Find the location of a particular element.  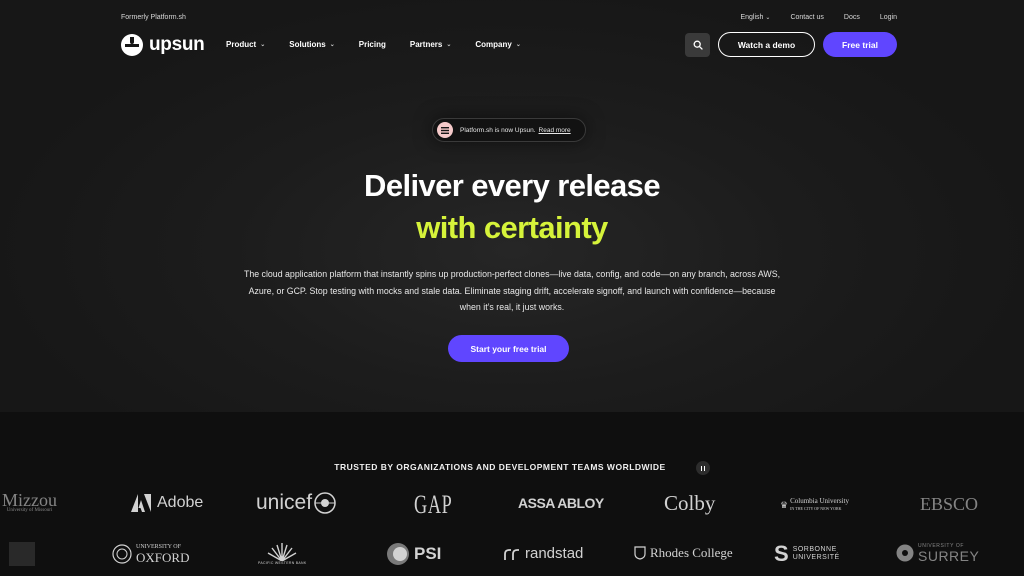

mizzou-subtitle: University of Missouri is located at coordinates (29, 510).